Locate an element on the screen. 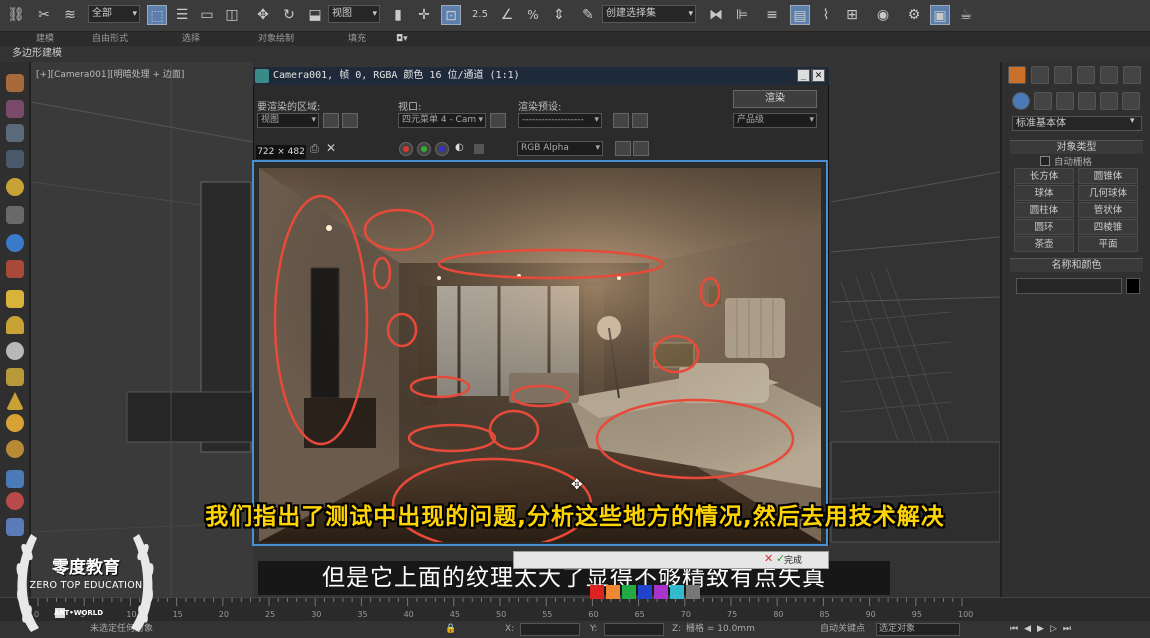 The height and width of the screenshot is (638, 1150). render-setup-small-icon is located at coordinates (621, 120).